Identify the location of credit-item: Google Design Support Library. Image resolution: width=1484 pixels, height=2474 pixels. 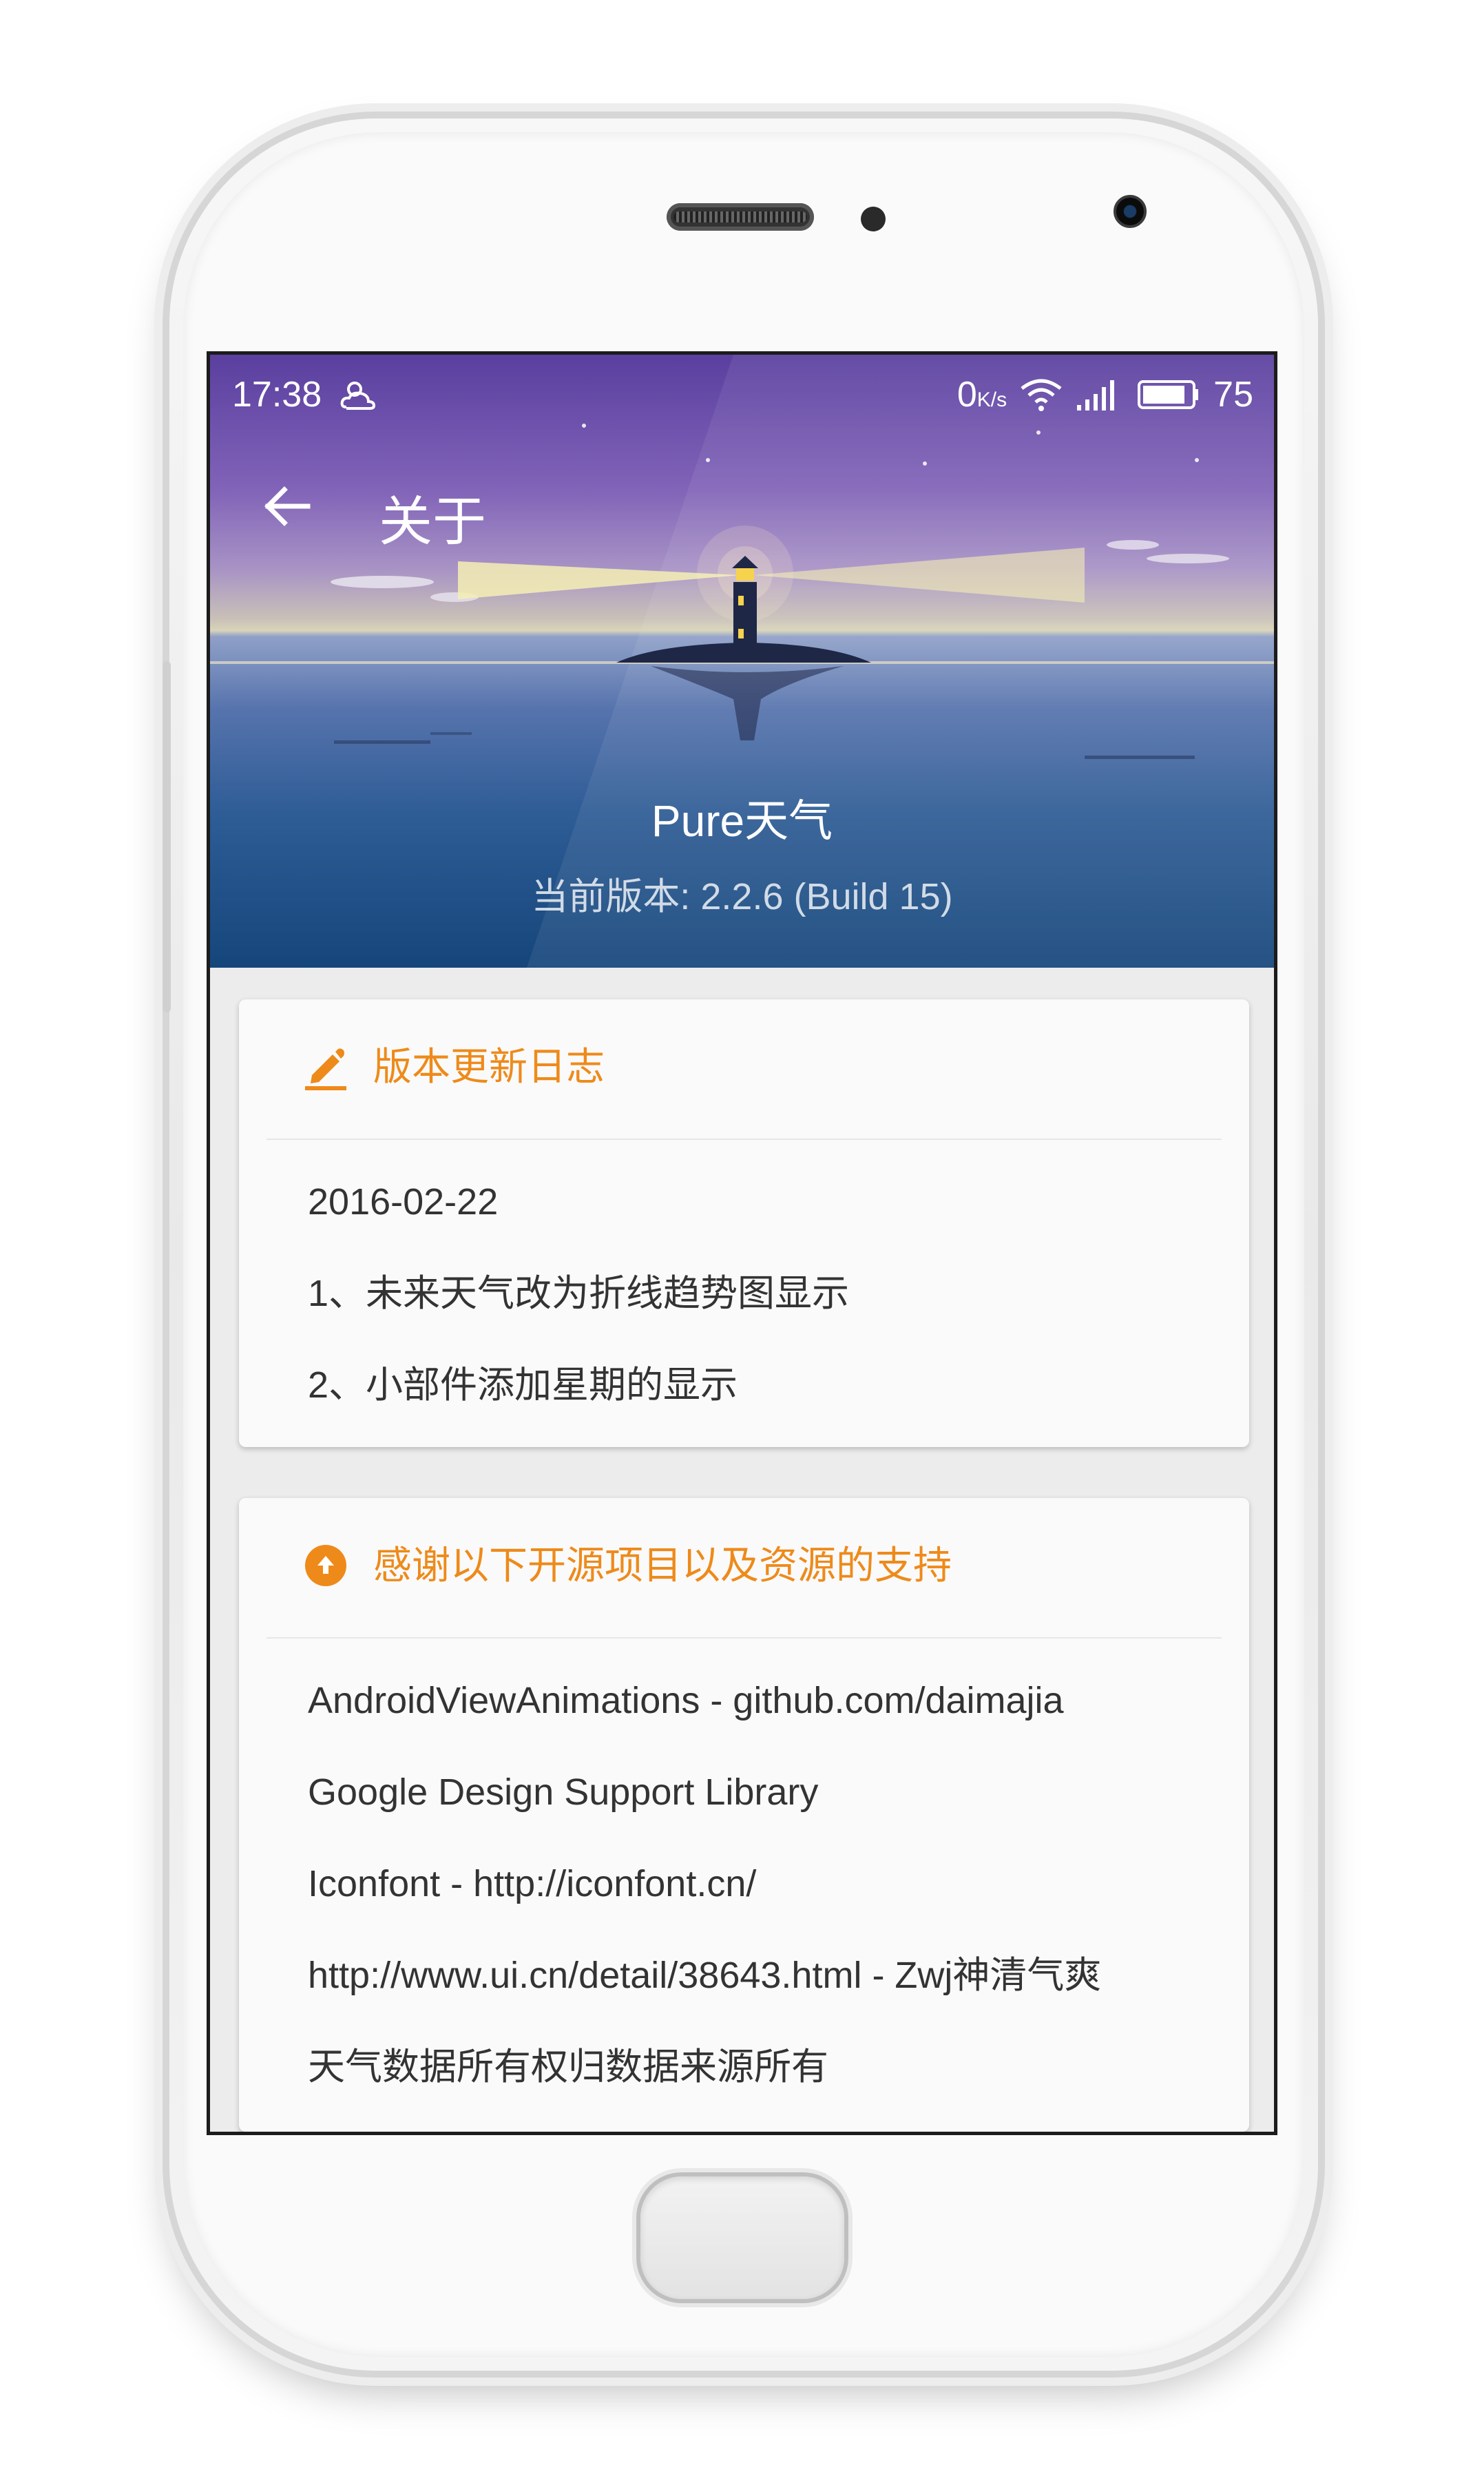
(564, 1792).